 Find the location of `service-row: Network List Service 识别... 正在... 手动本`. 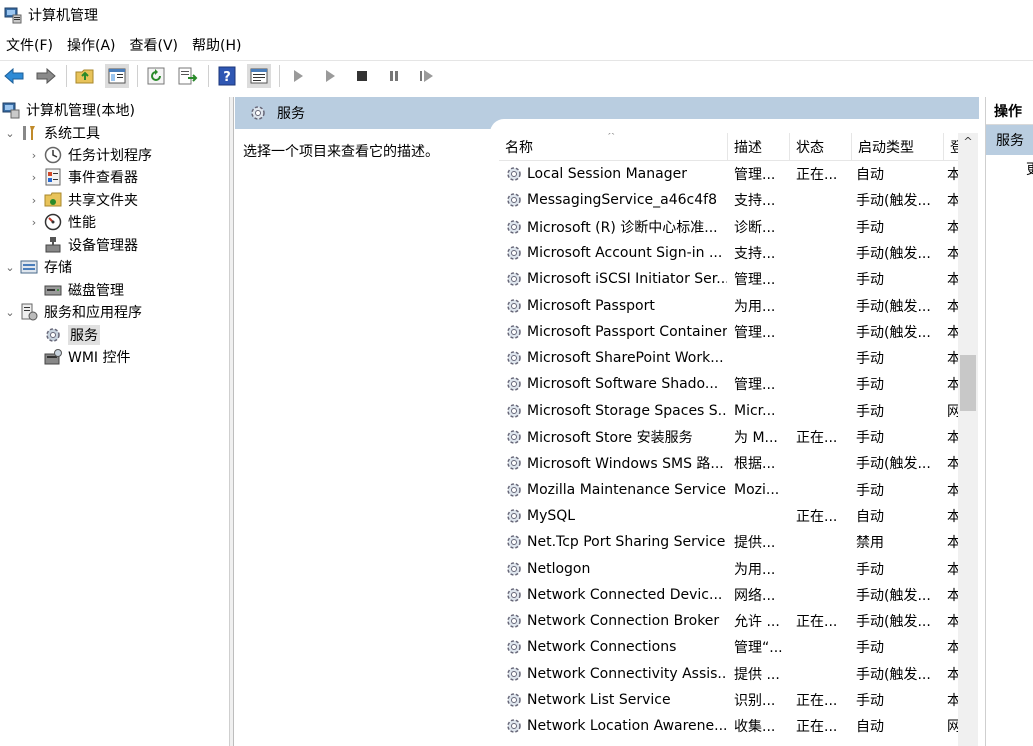

service-row: Network List Service 识别... 正在... 手动本 is located at coordinates (729, 700).